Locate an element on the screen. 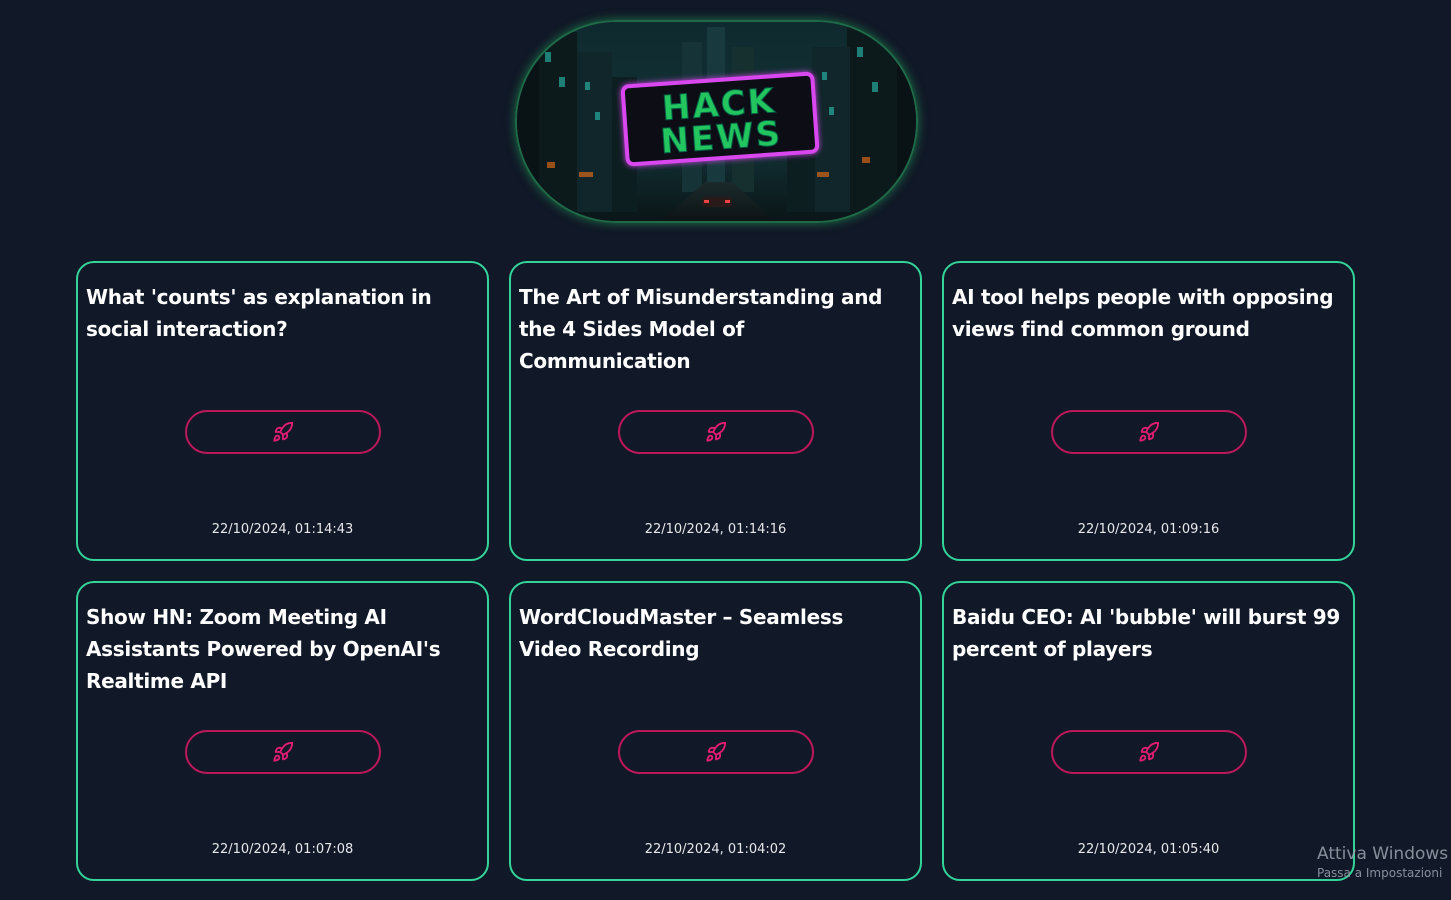 This screenshot has height=900, width=1451. news-date: 22/10/2024, 01:09:16 is located at coordinates (1148, 529).